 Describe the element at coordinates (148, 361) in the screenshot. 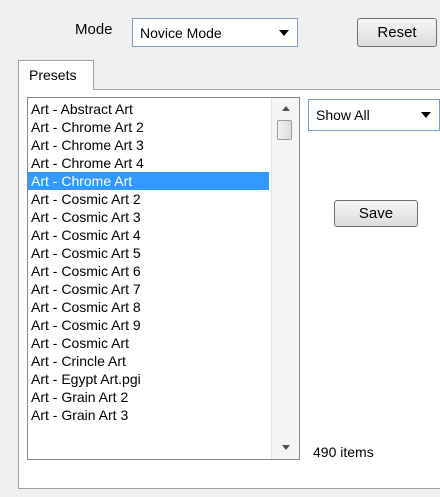

I see `preset-list-item: Art - Crincle Art` at that location.